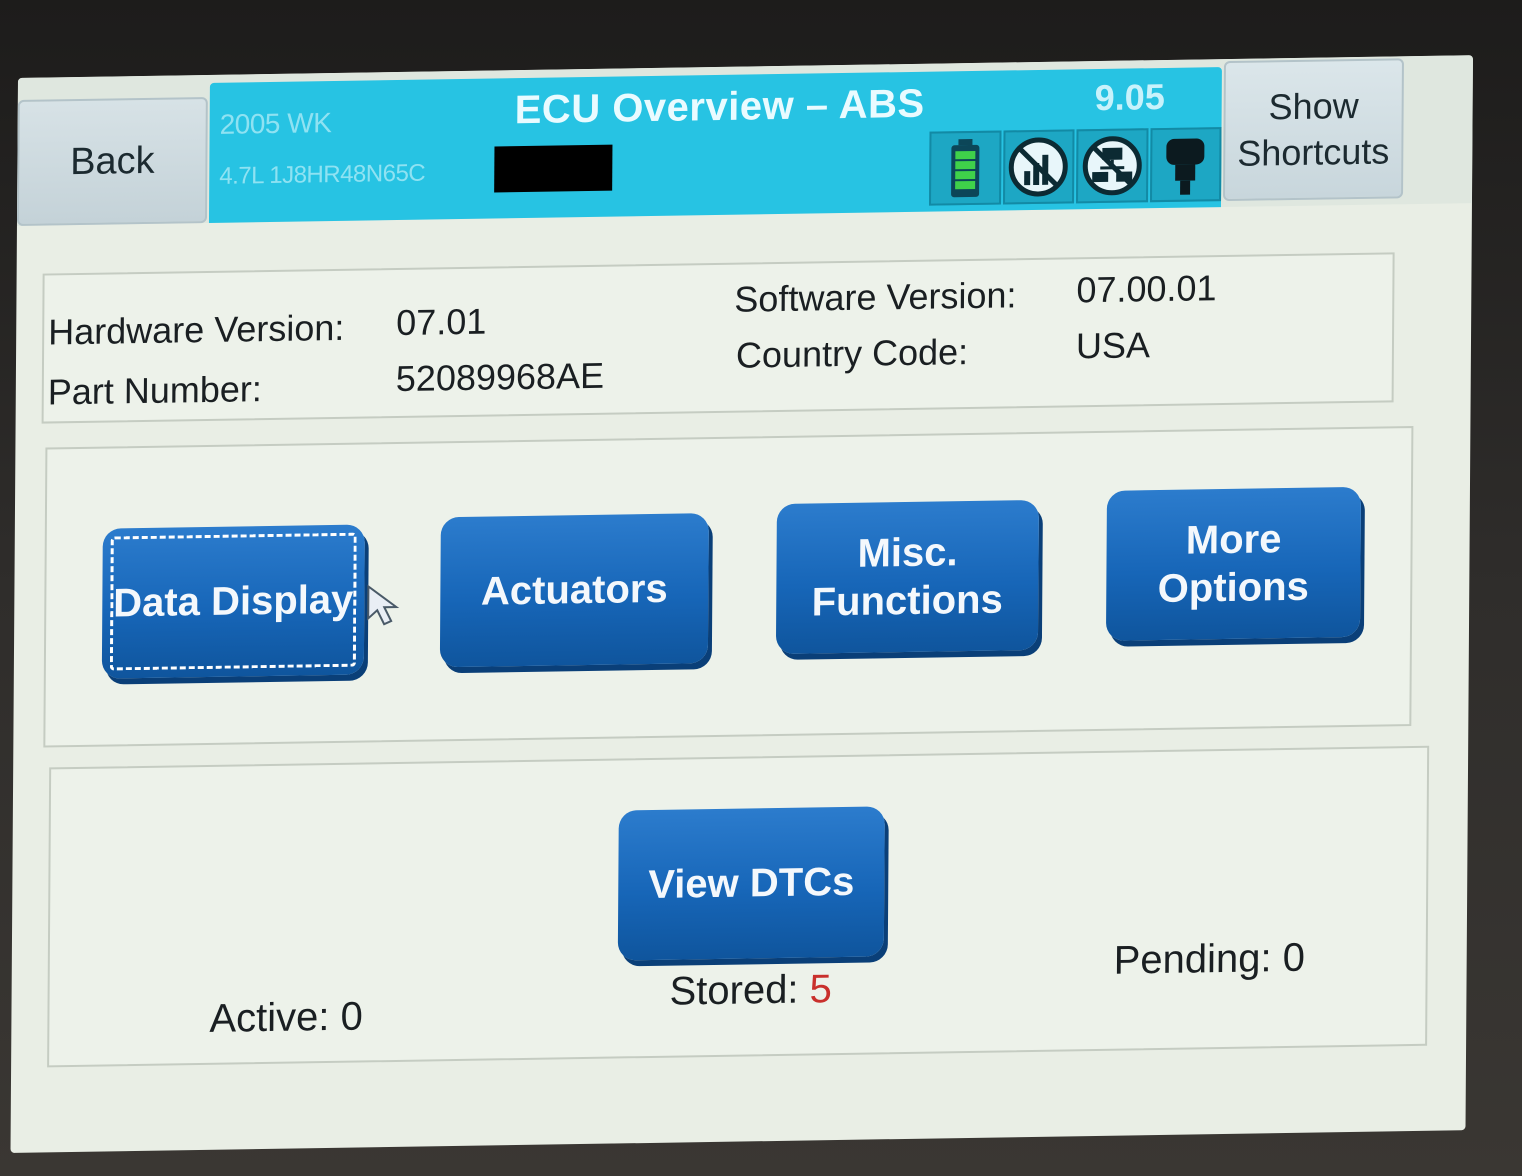 The width and height of the screenshot is (1522, 1176). Describe the element at coordinates (734, 990) in the screenshot. I see `stored-label: Stored:` at that location.